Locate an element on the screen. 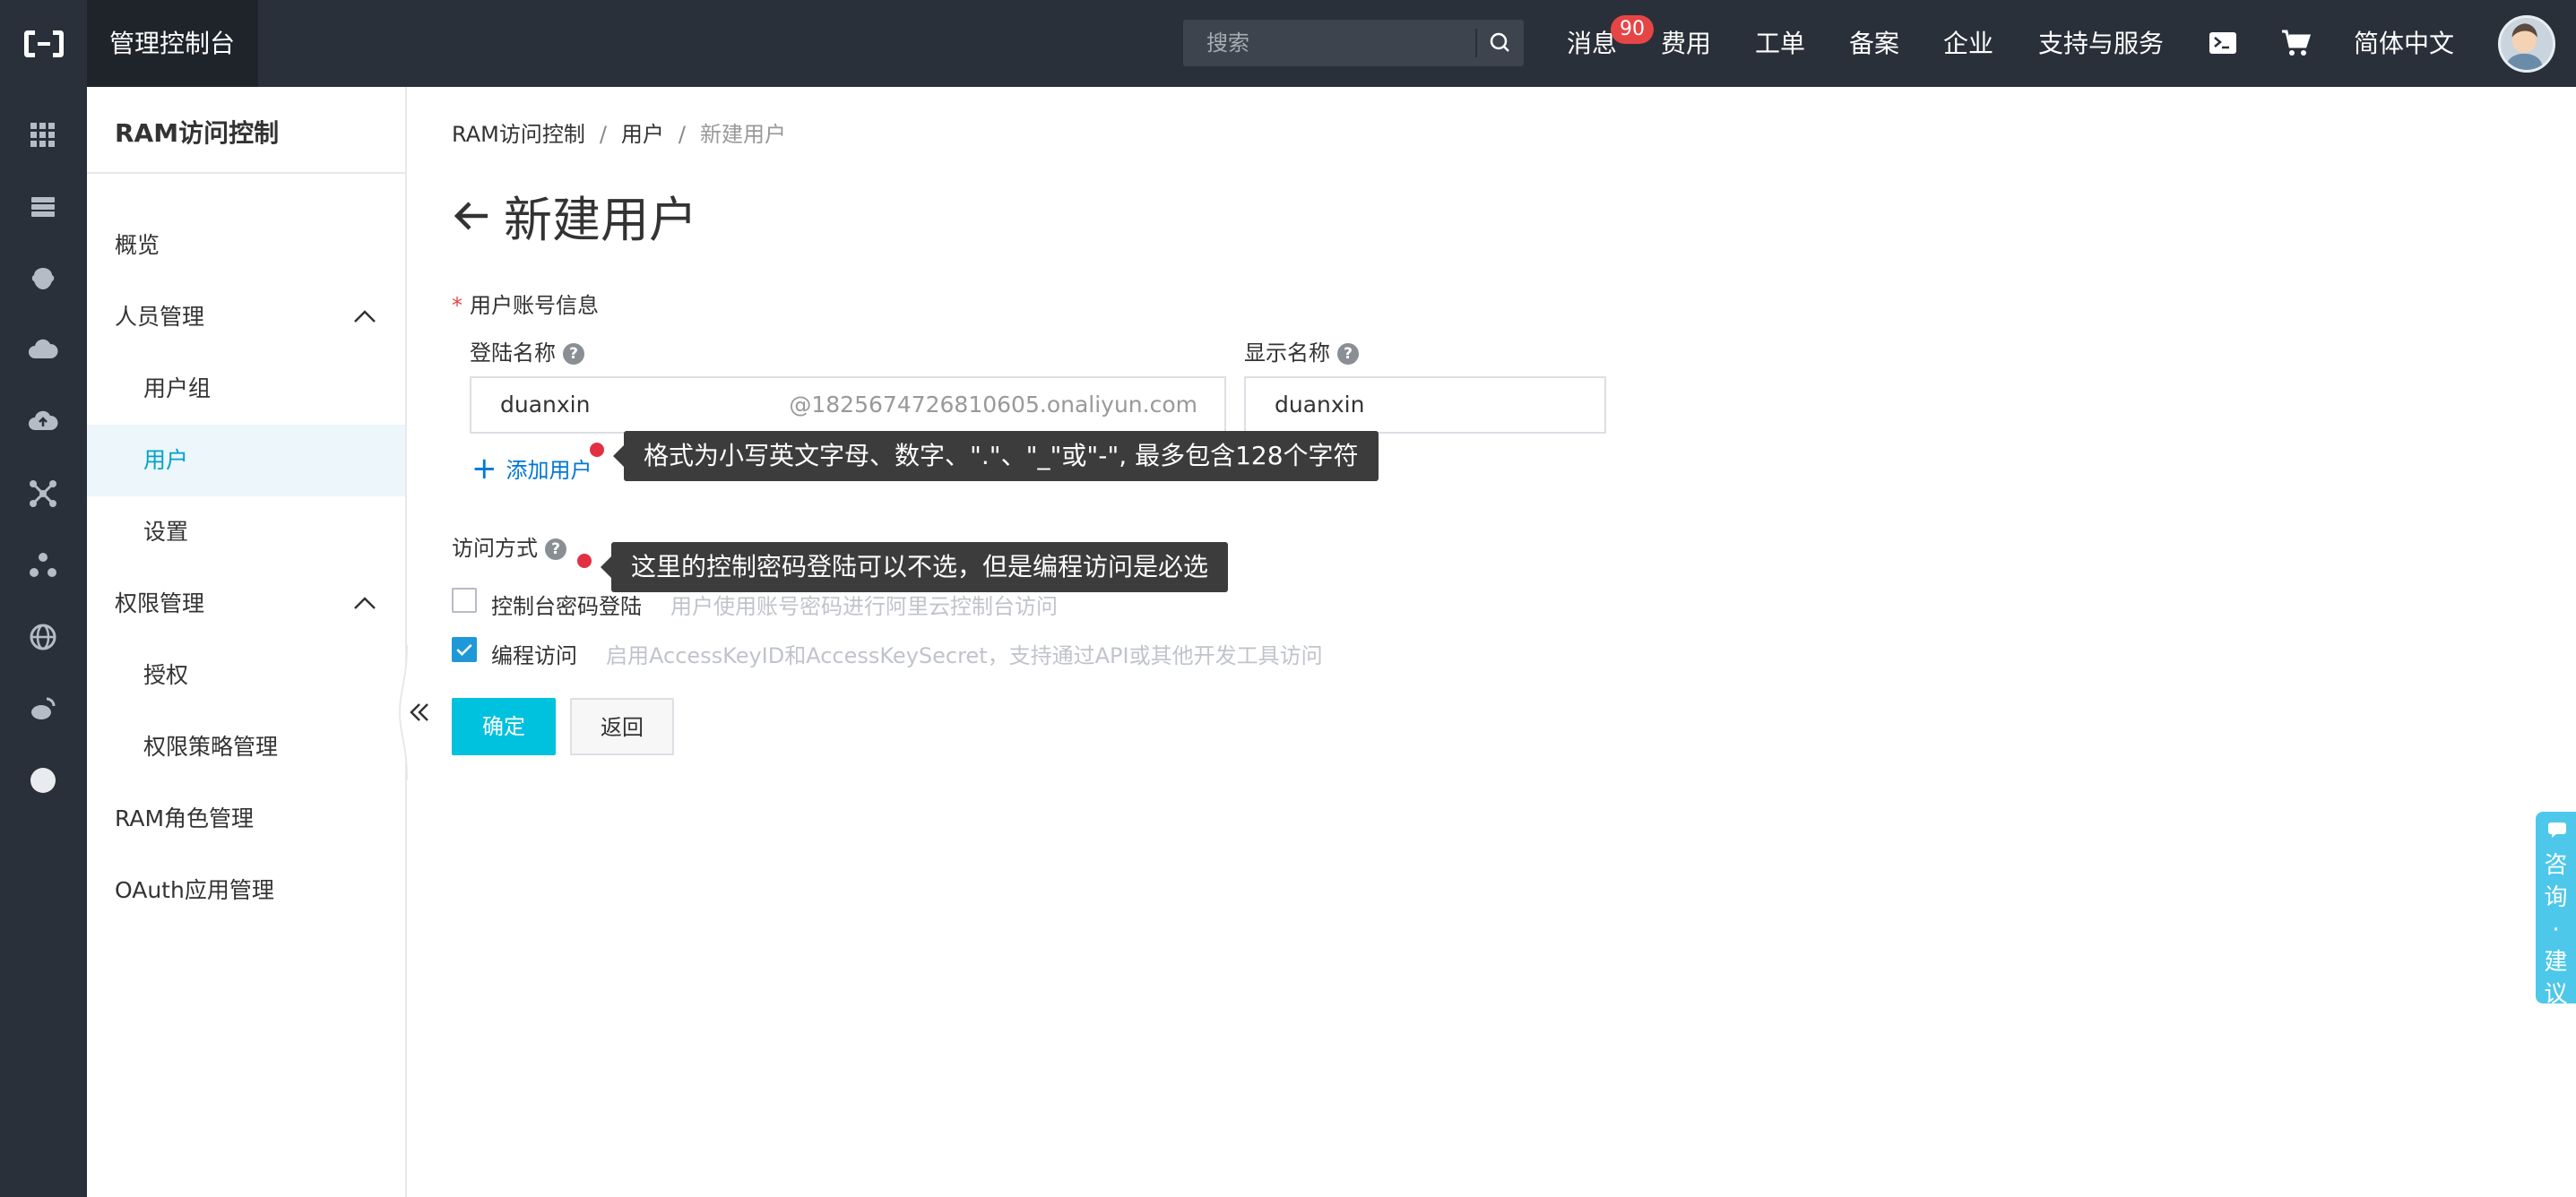 The width and height of the screenshot is (2576, 1197). breadcrumb-users: 用户 is located at coordinates (642, 134).